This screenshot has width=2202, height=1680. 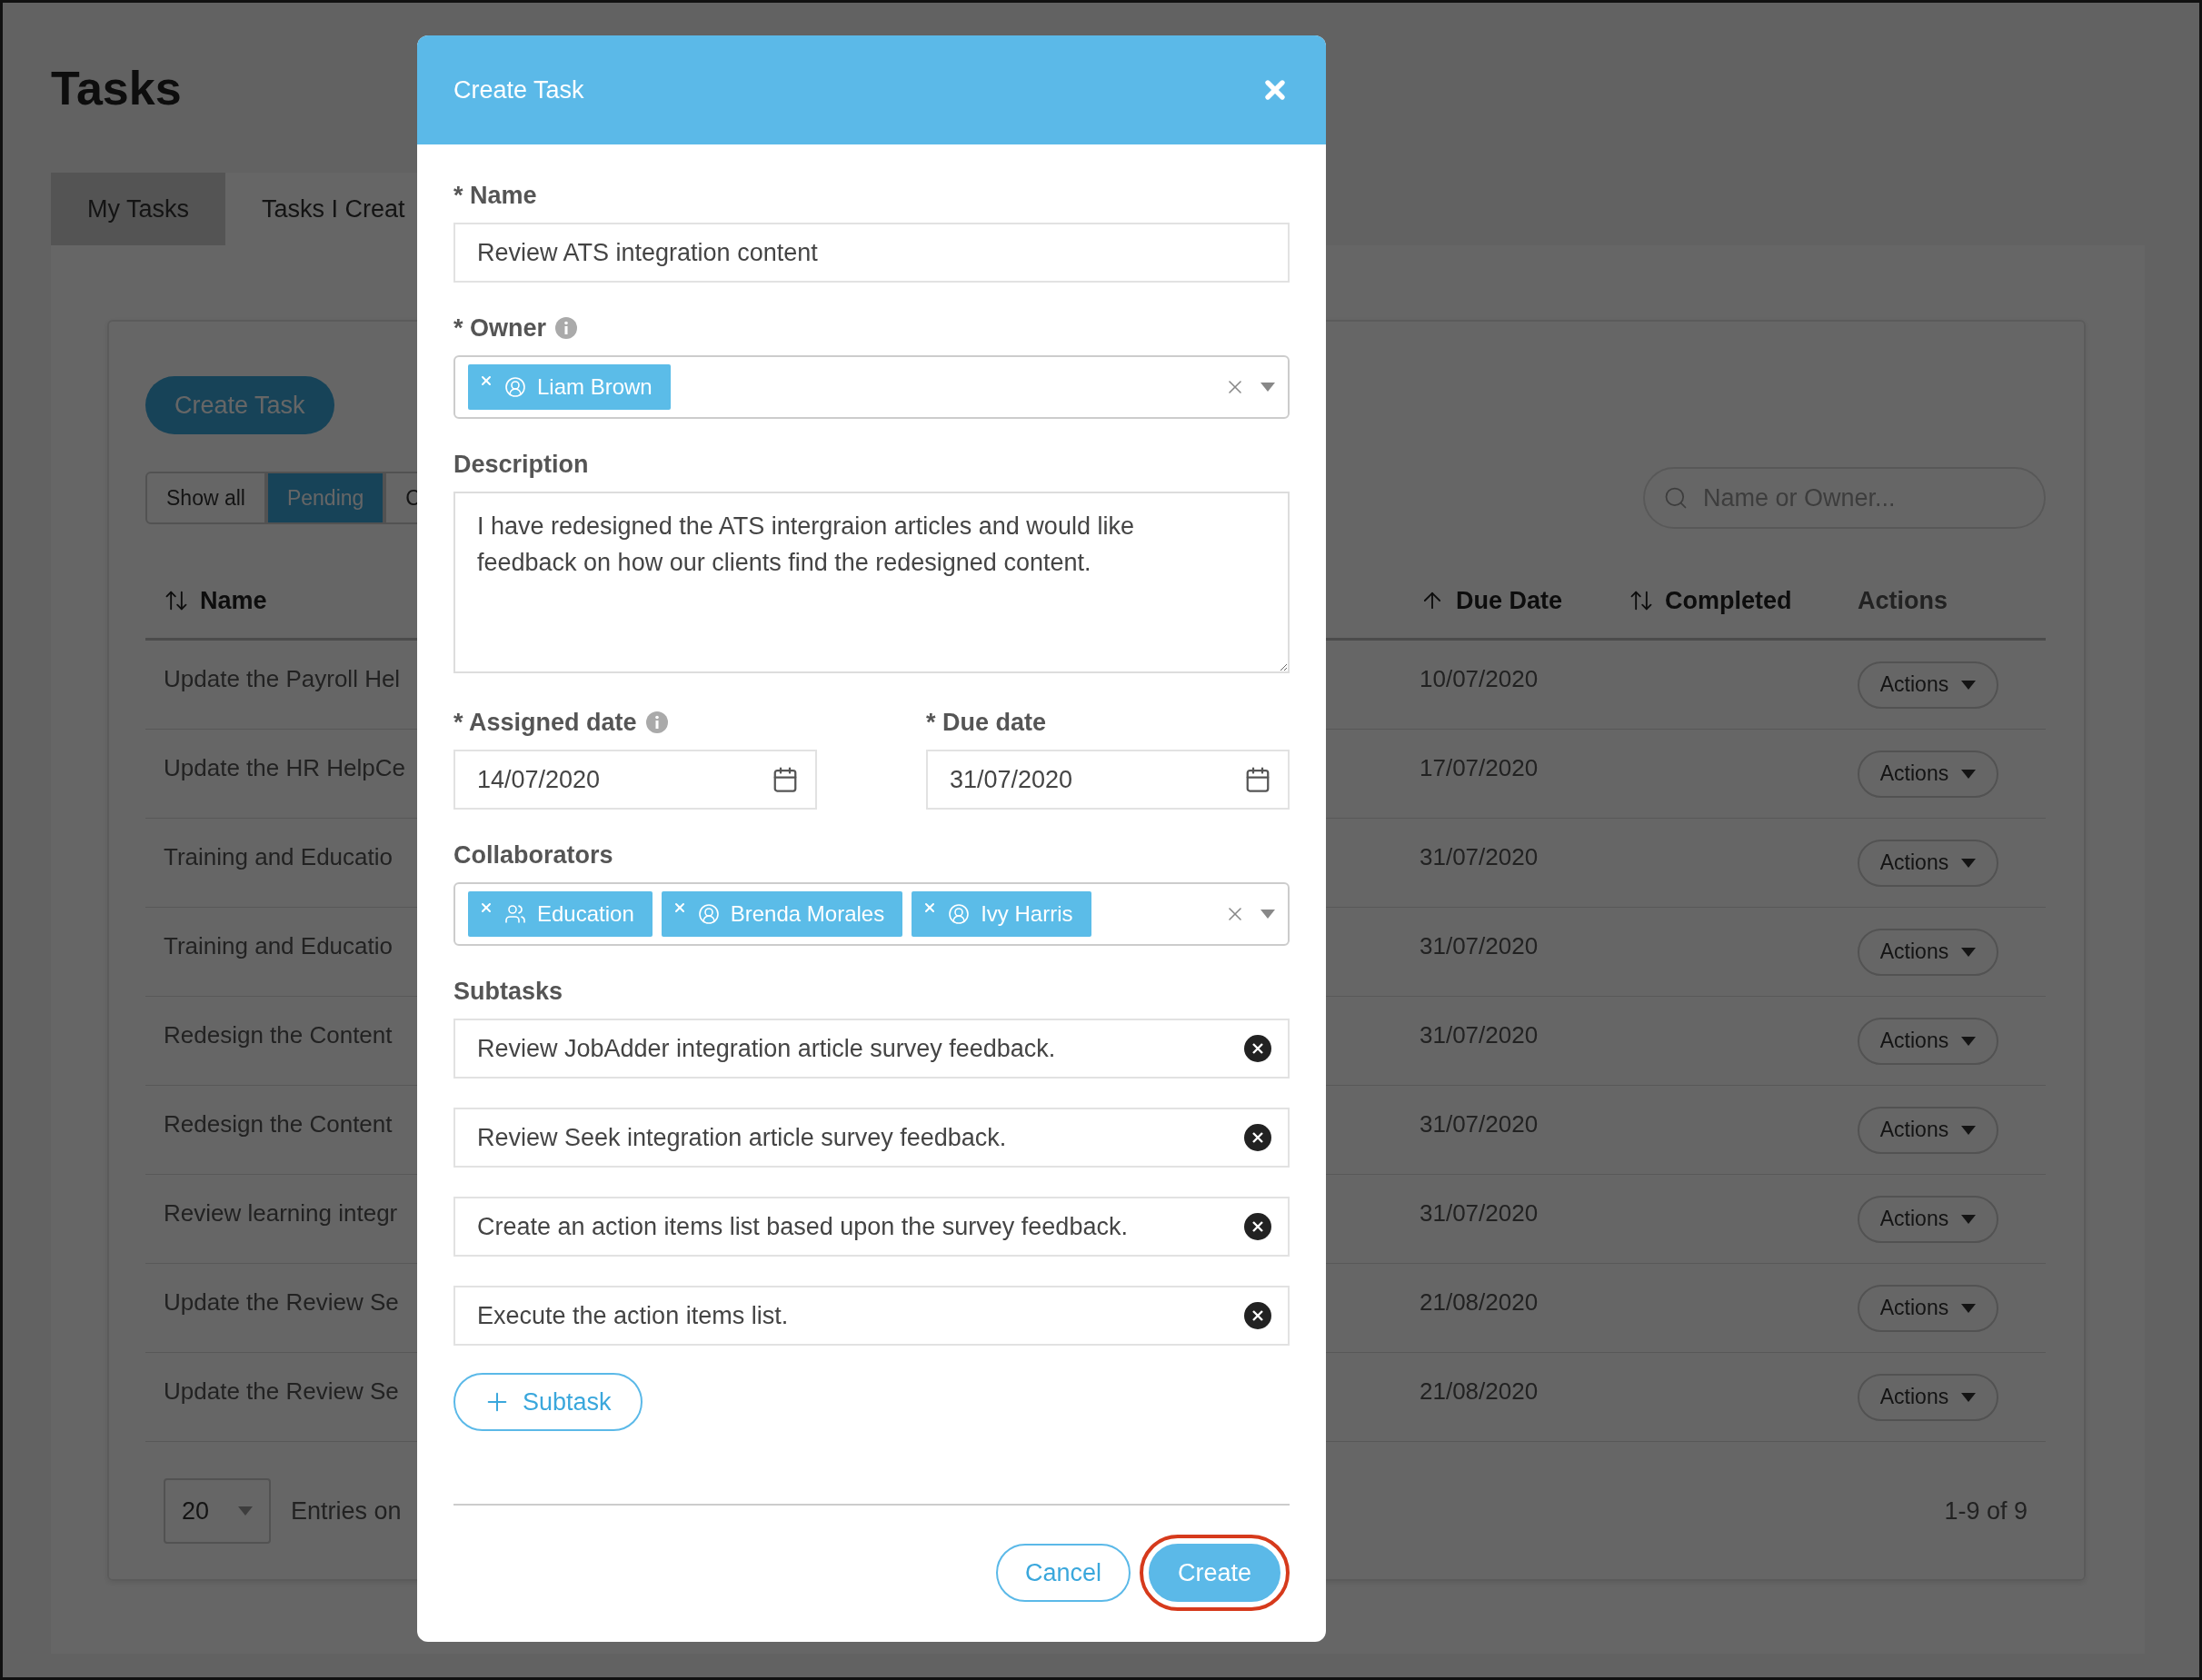 What do you see at coordinates (1903, 601) in the screenshot?
I see `column-label: Actions` at bounding box center [1903, 601].